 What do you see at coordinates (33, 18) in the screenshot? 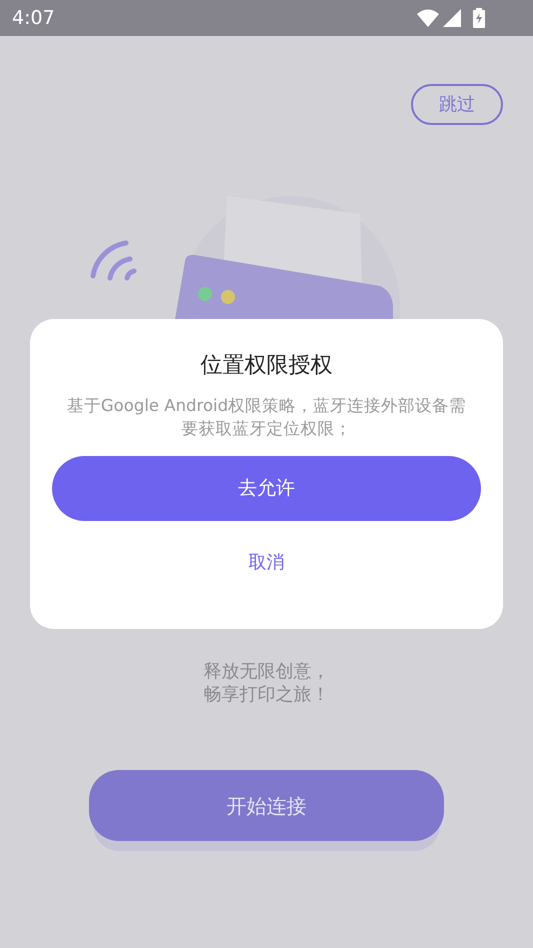
I see `status-time: 4:07` at bounding box center [33, 18].